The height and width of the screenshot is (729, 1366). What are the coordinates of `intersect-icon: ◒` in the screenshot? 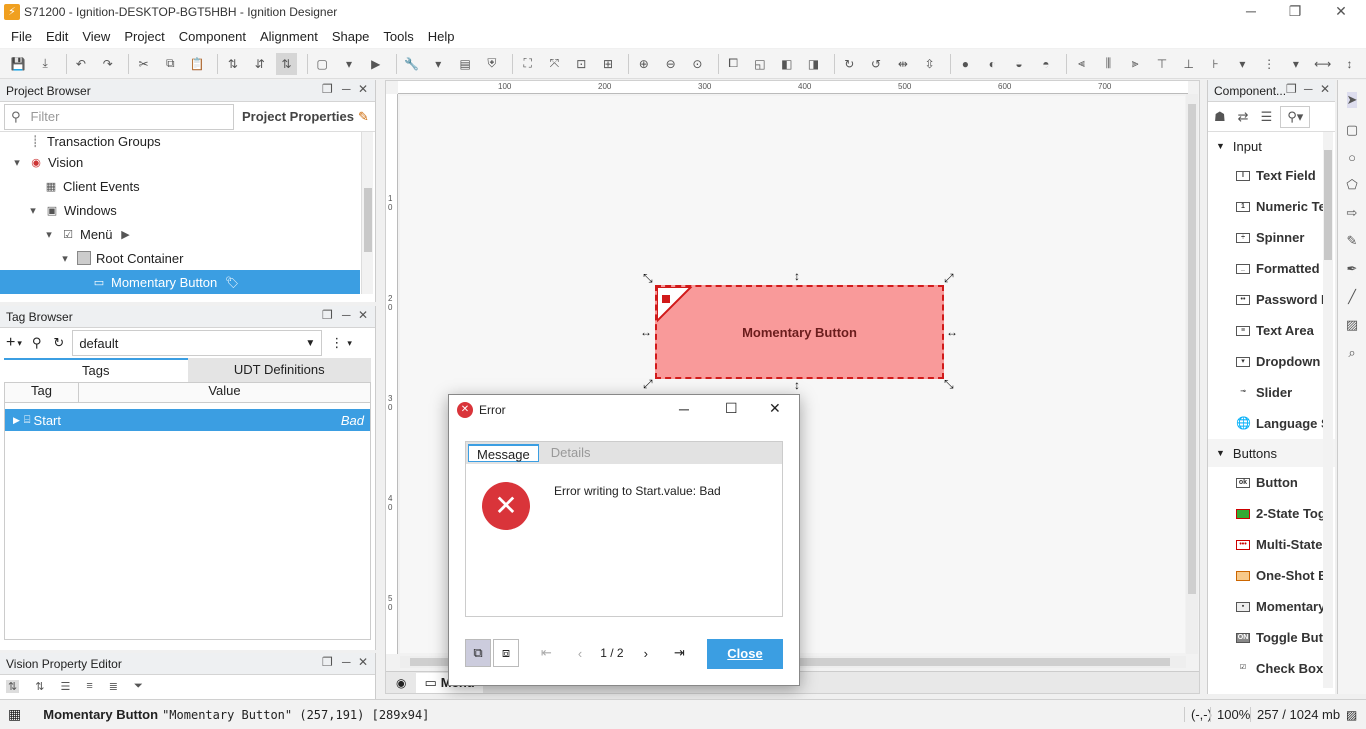 It's located at (1019, 64).